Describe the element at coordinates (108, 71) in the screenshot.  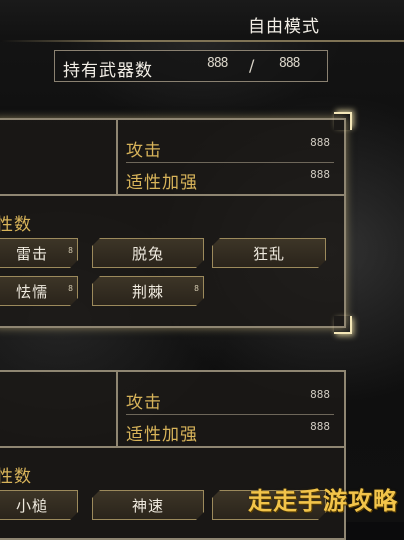
I see `weapon-count-label: 持有武器数` at that location.